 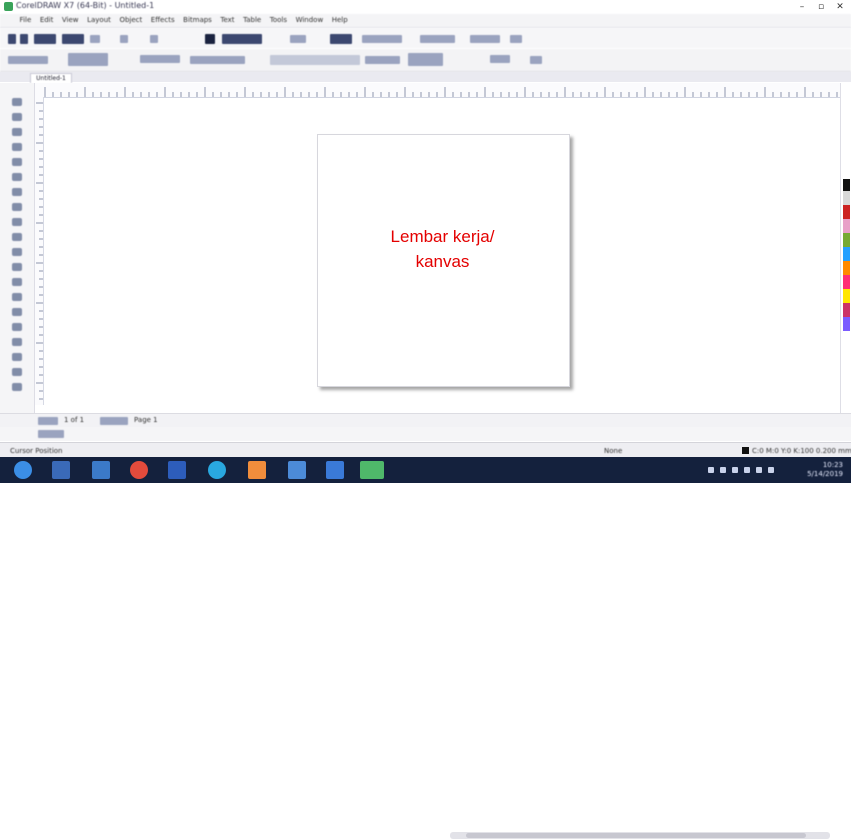 I want to click on menu-effects: Effects, so click(x=163, y=20).